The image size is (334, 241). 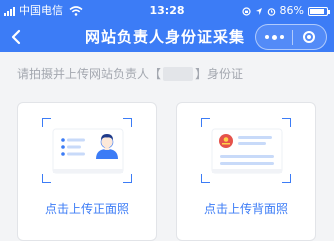 What do you see at coordinates (266, 37) in the screenshot?
I see `more-dots-icon` at bounding box center [266, 37].